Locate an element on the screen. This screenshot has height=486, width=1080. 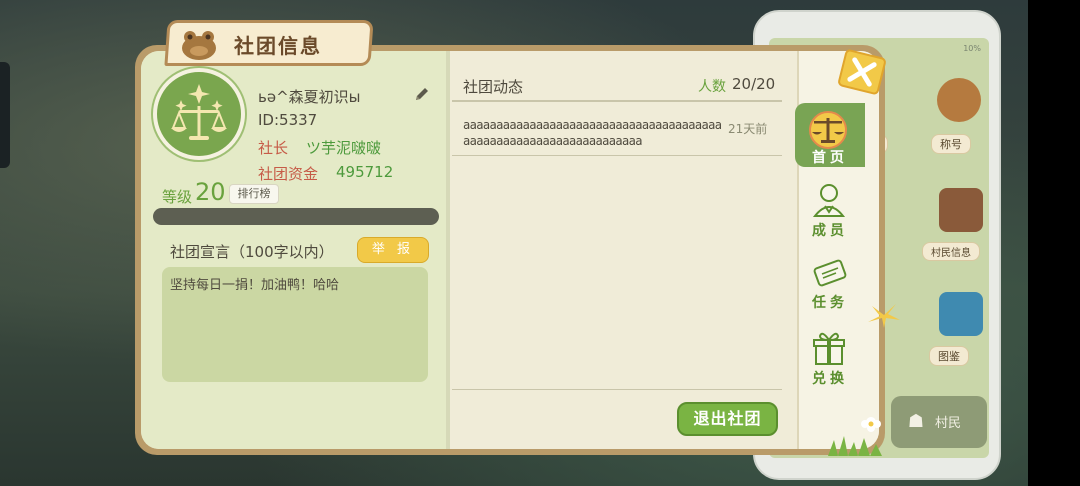
leaderboard-button: 排行榜 is located at coordinates (254, 194).